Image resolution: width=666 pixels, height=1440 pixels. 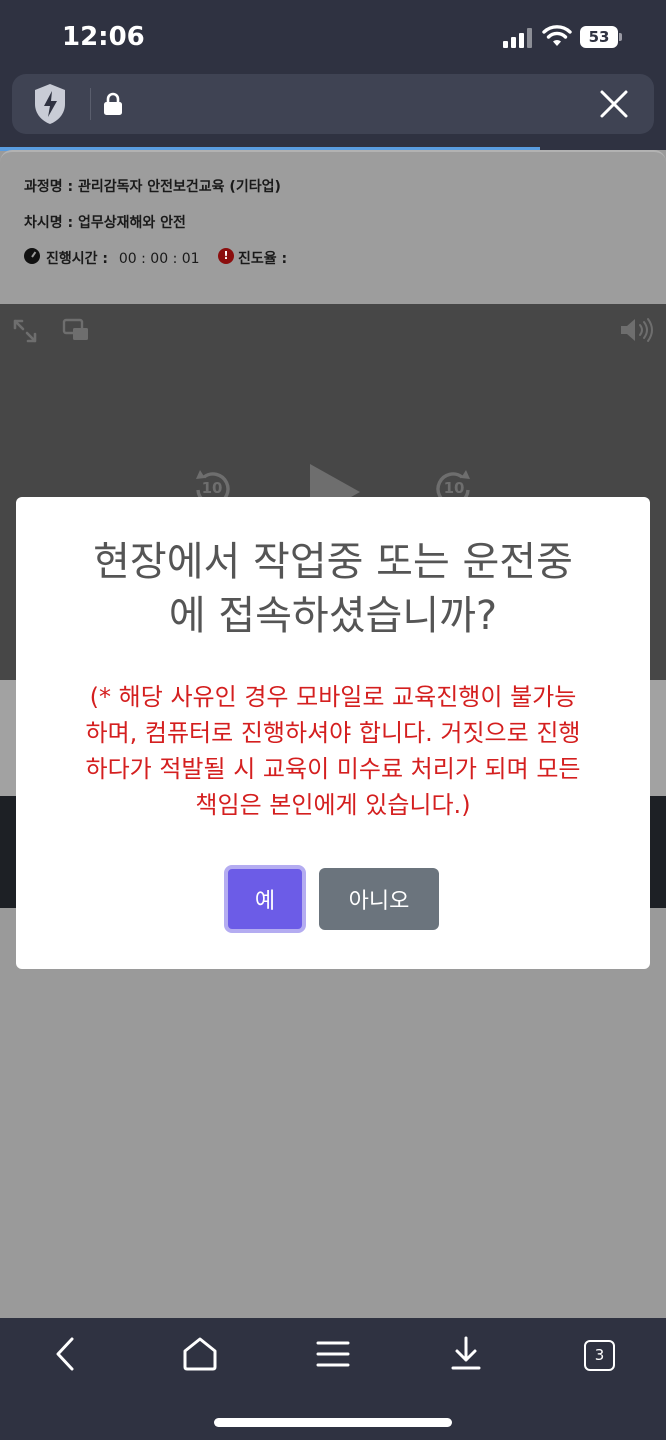 I want to click on course-name-line: 과정명 : 관리감독자 안전보건교육 (기타업), so click(x=152, y=186).